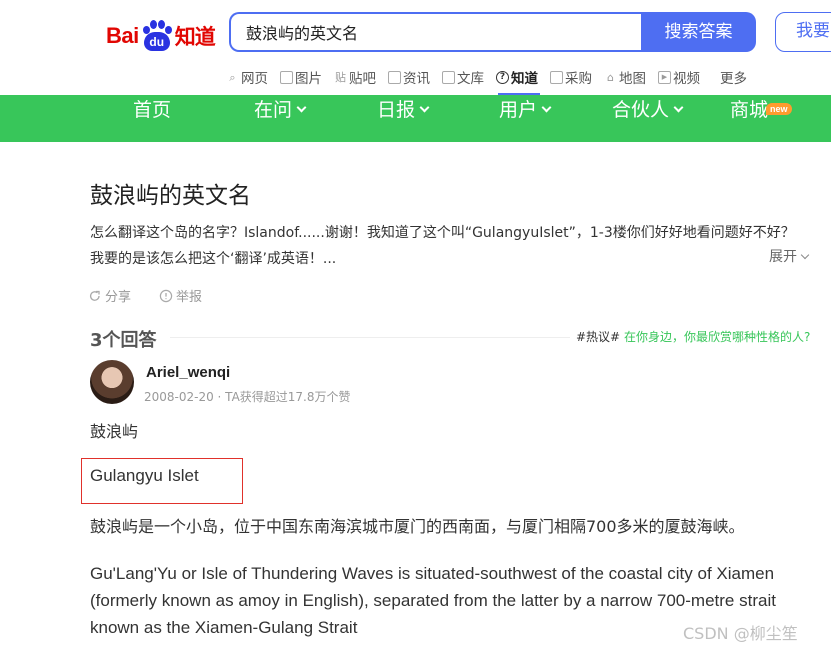  I want to click on channel-label: 采购, so click(578, 79).